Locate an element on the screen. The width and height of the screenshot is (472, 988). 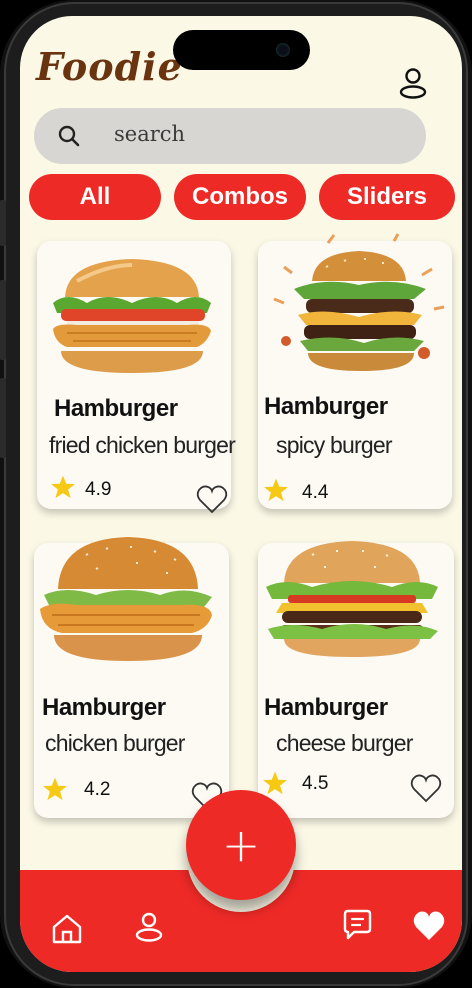
search-icon is located at coordinates (69, 136).